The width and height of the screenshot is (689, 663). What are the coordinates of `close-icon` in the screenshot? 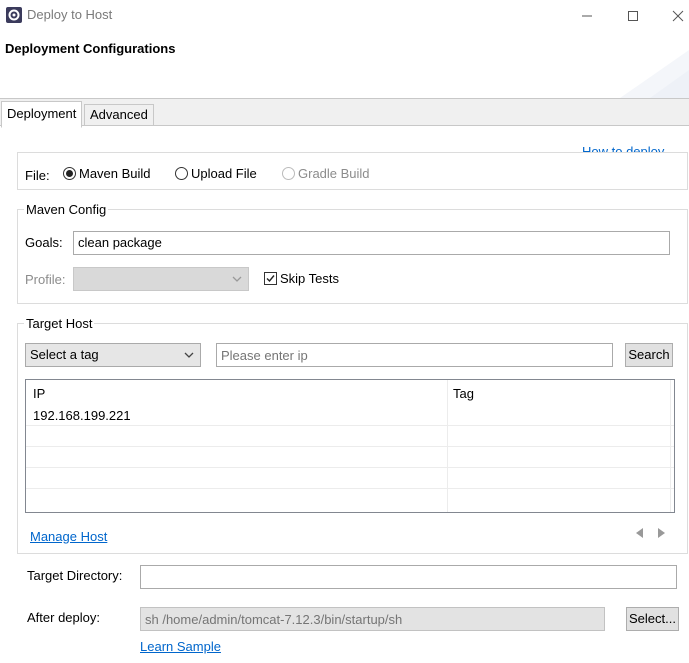 It's located at (678, 16).